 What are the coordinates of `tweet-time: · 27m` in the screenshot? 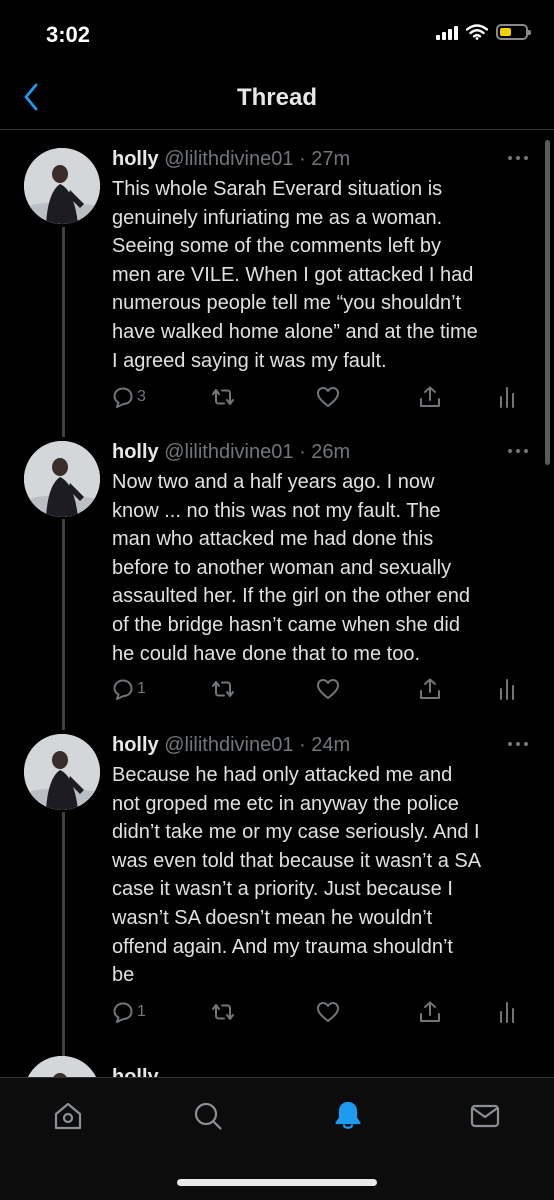 It's located at (325, 159).